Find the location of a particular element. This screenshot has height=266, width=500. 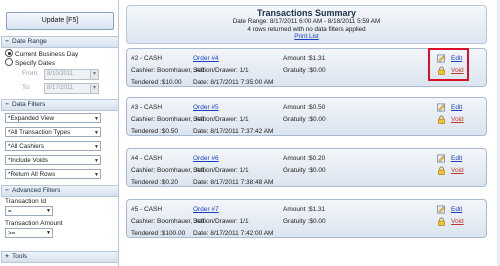

tendered-amount: Tendered :$0.20 is located at coordinates (154, 182).